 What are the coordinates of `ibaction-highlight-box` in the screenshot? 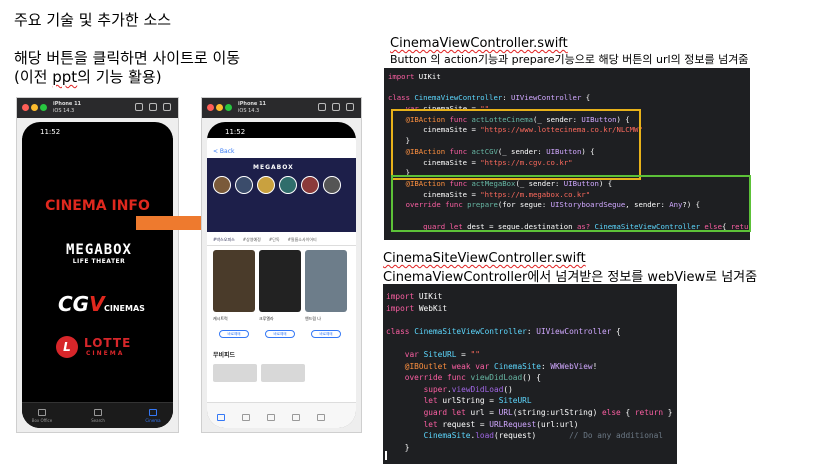 It's located at (516, 144).